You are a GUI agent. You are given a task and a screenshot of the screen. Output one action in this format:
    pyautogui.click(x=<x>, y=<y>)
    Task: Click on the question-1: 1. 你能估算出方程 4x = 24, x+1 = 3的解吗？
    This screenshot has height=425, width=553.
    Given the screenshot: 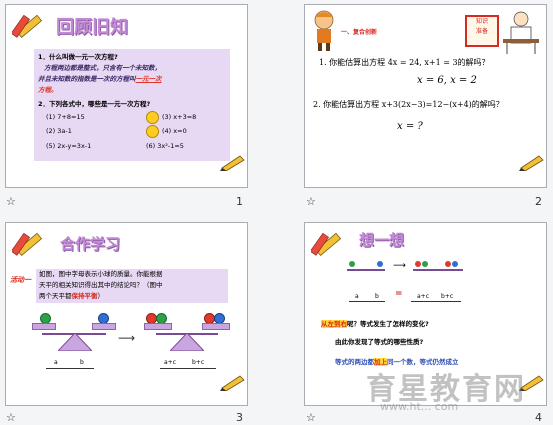 What is the action you would take?
    pyautogui.click(x=404, y=62)
    